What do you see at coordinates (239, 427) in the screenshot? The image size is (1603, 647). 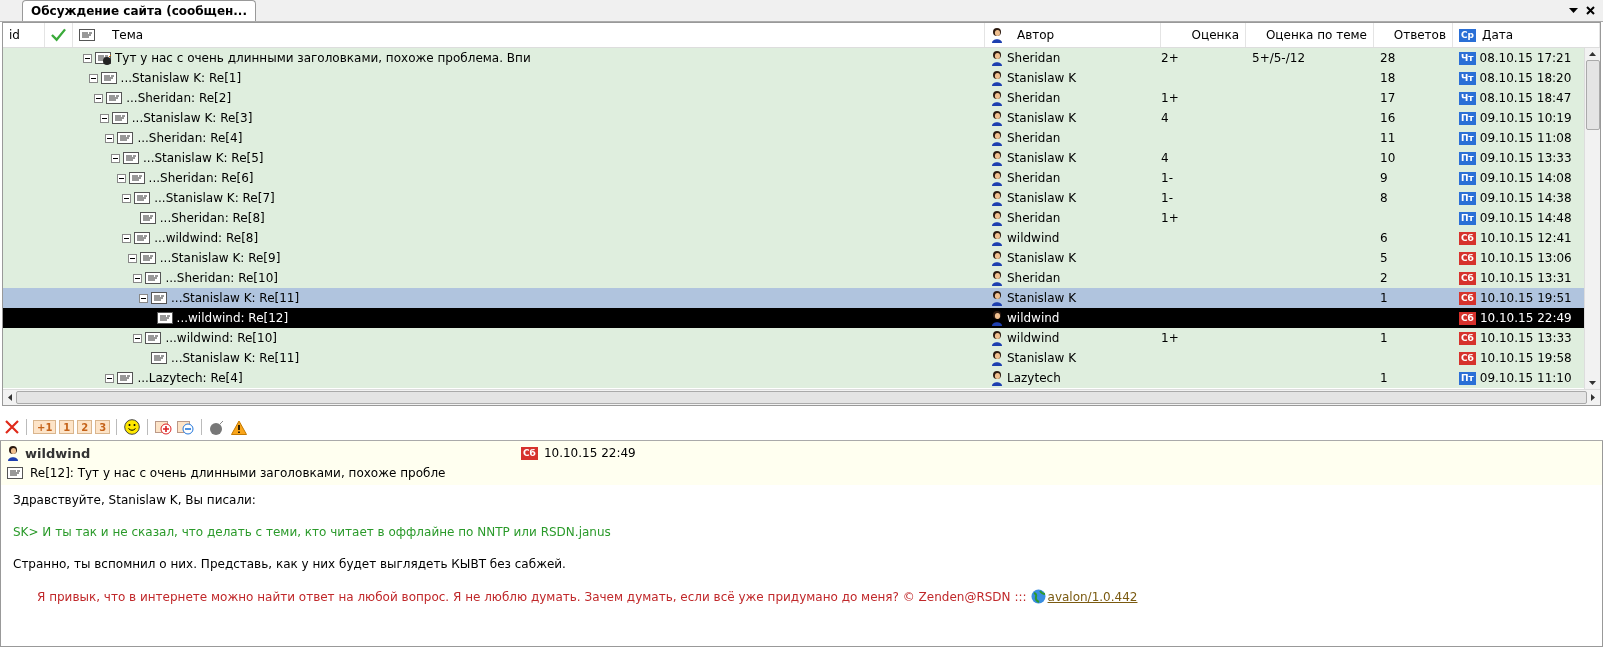 I see `warning-button` at bounding box center [239, 427].